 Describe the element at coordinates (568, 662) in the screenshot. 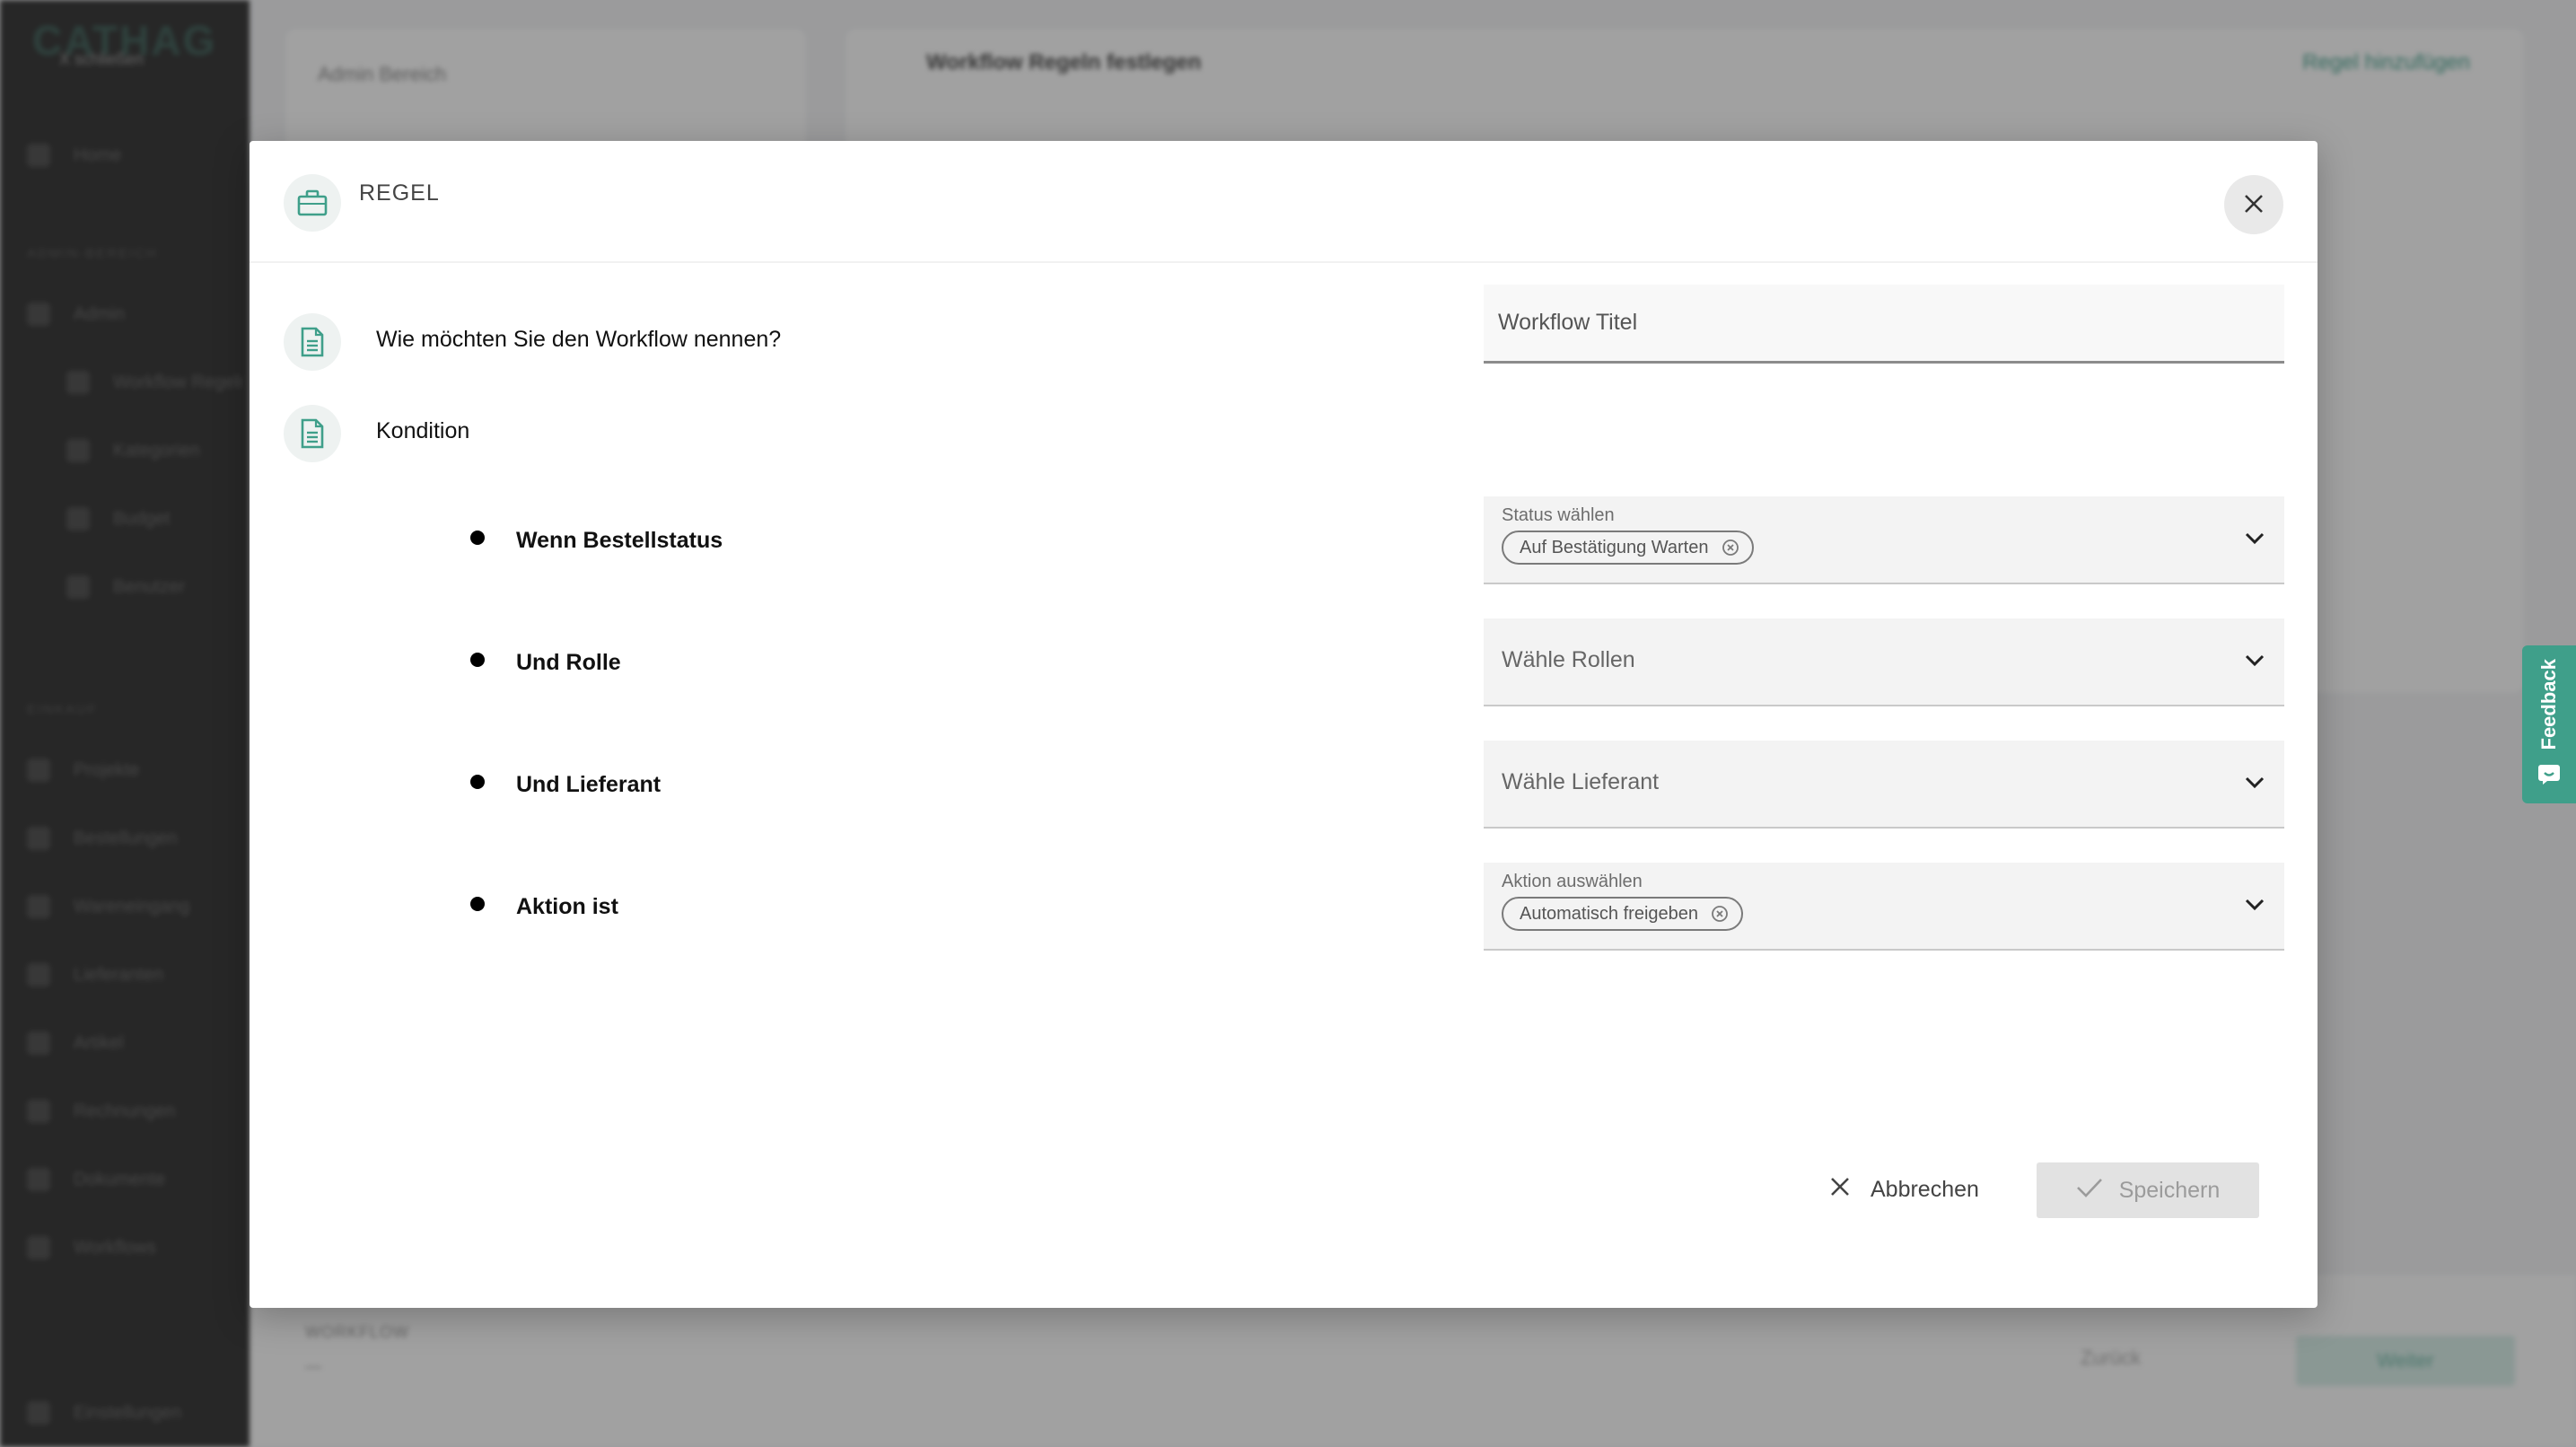

I see `role-label: Und Rolle` at that location.